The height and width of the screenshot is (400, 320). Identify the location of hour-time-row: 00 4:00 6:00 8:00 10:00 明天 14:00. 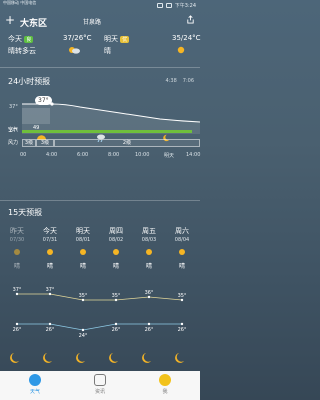
(100, 156).